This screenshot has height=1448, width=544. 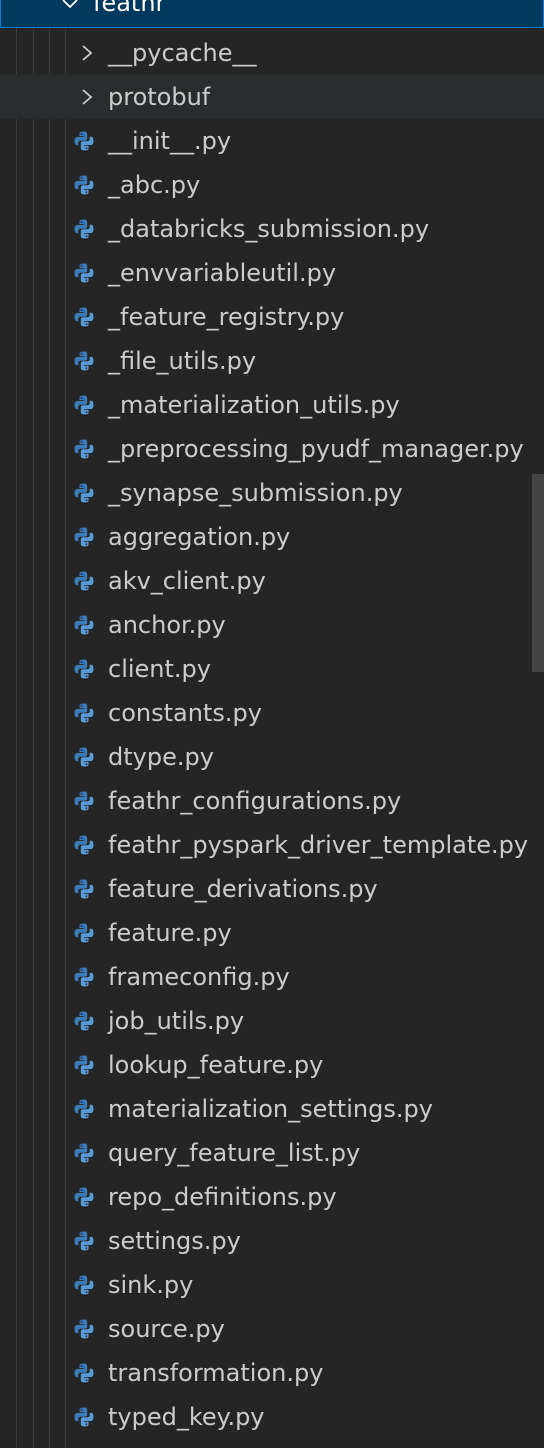 What do you see at coordinates (272, 625) in the screenshot?
I see `file-row-anchor-py: anchor.py` at bounding box center [272, 625].